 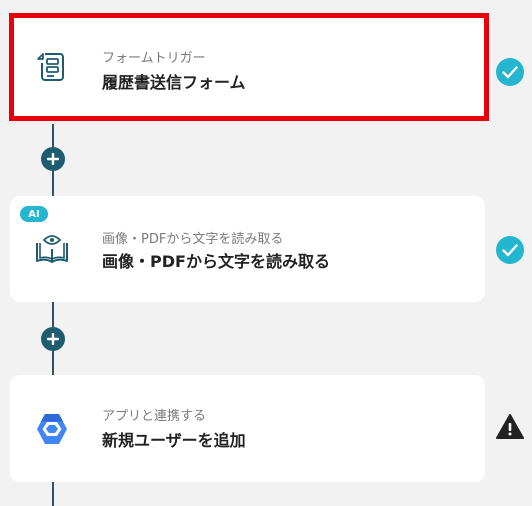 I want to click on form-icon, so click(x=50, y=67).